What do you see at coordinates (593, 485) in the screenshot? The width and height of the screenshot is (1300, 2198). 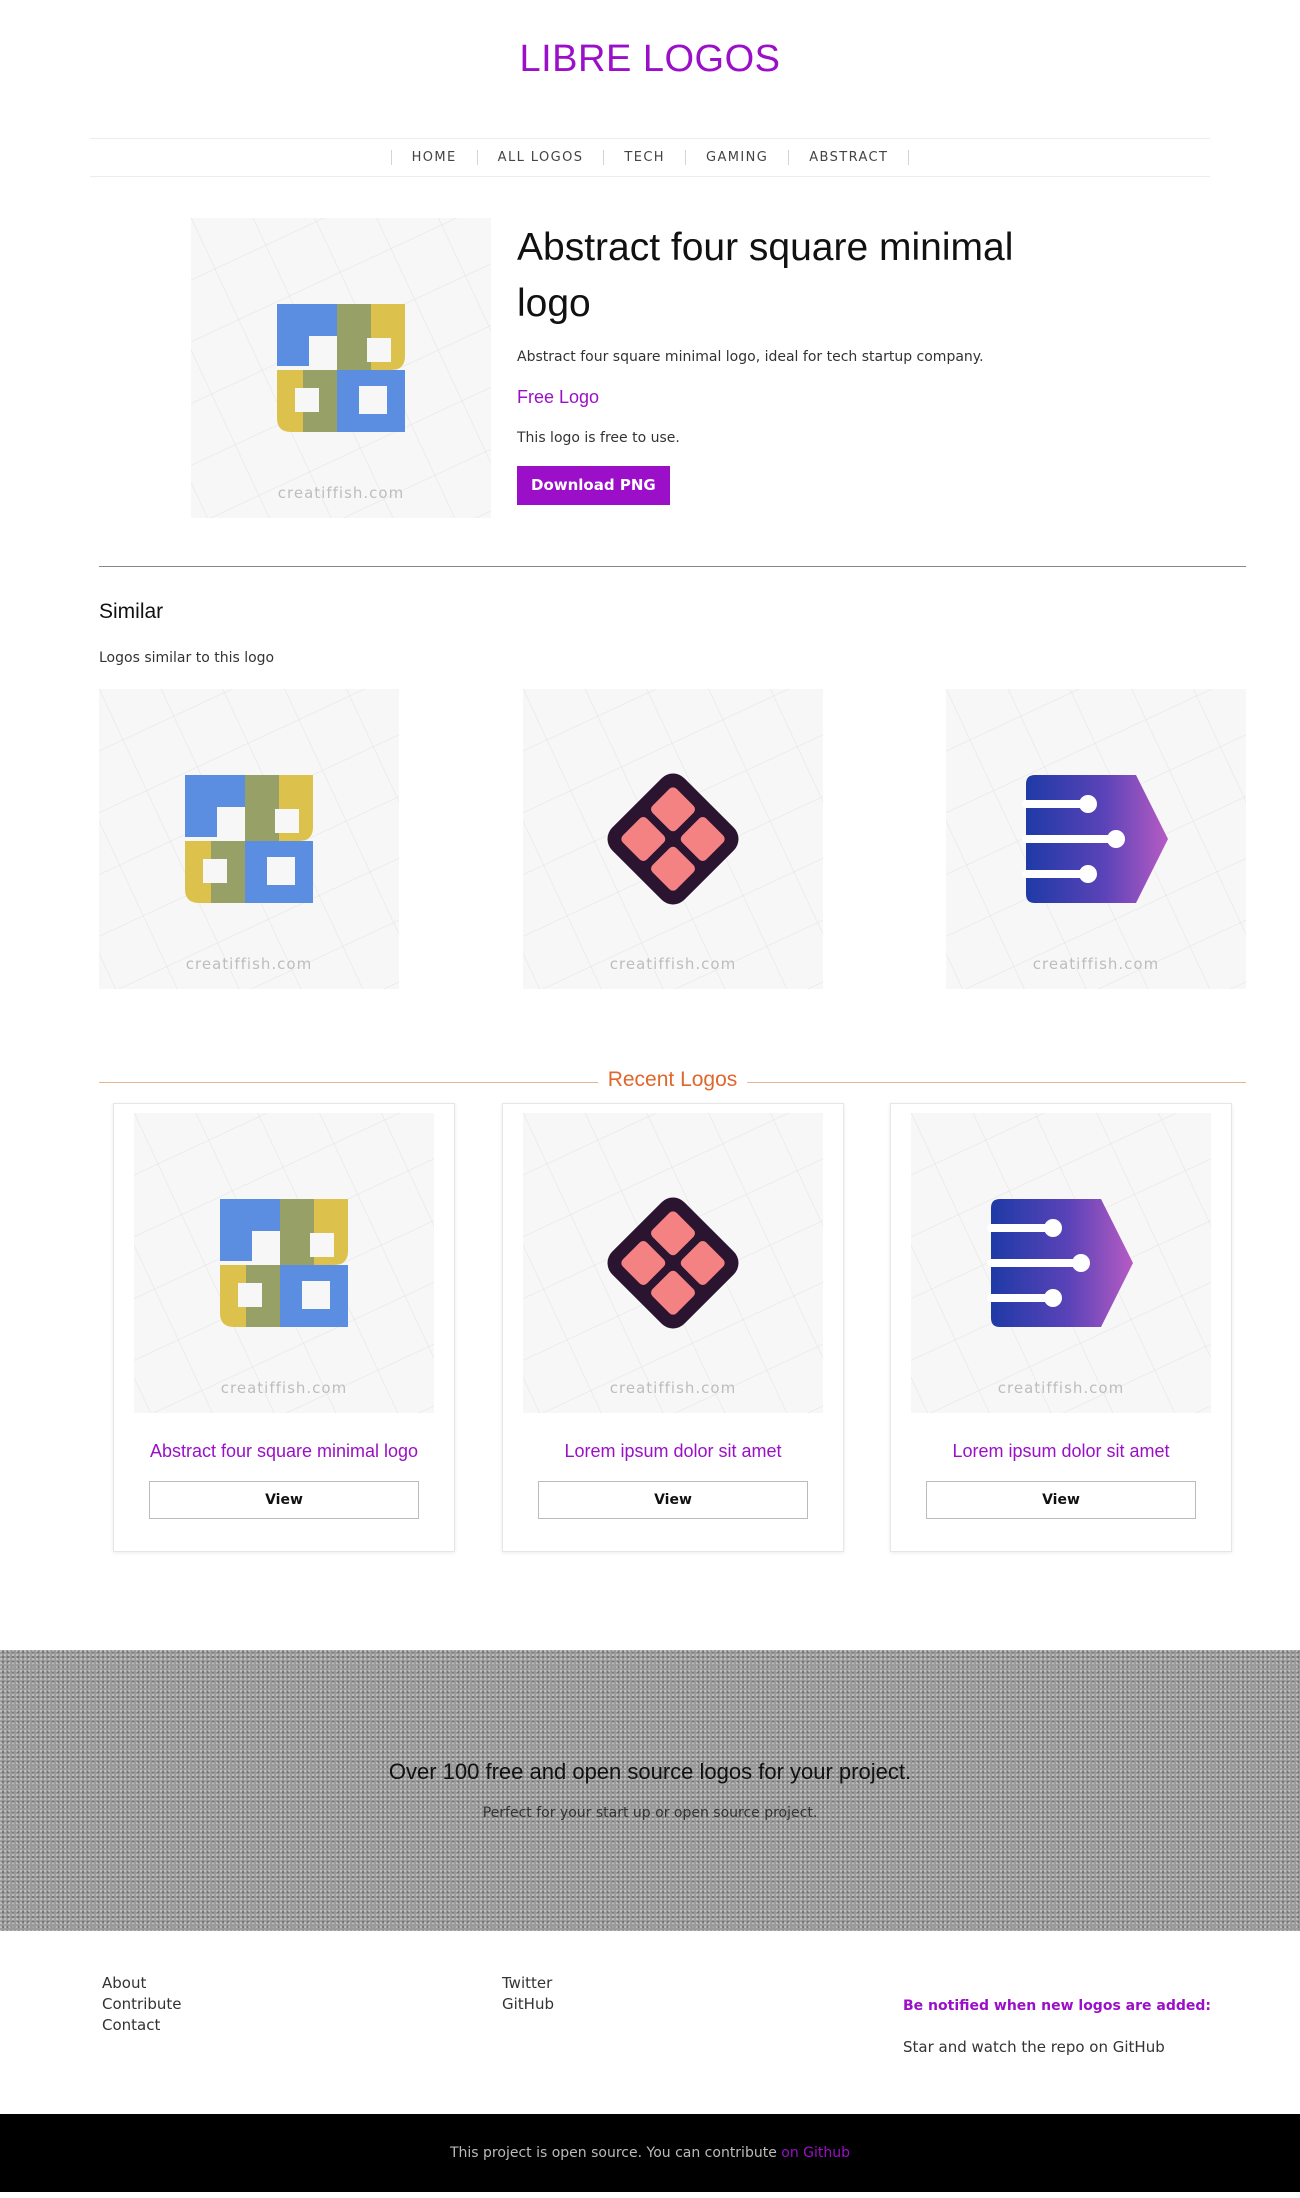 I see `download-png-button: Download PNG` at bounding box center [593, 485].